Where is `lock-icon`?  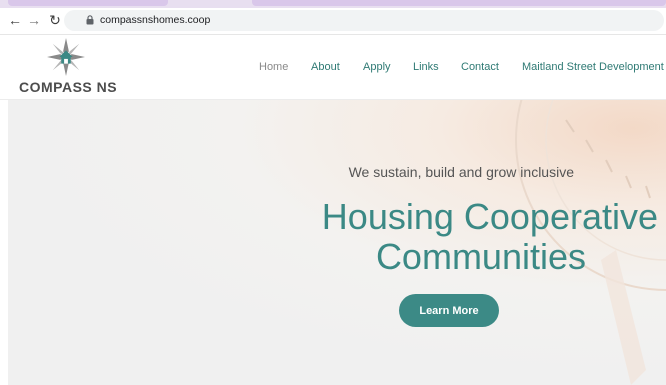
lock-icon is located at coordinates (90, 20).